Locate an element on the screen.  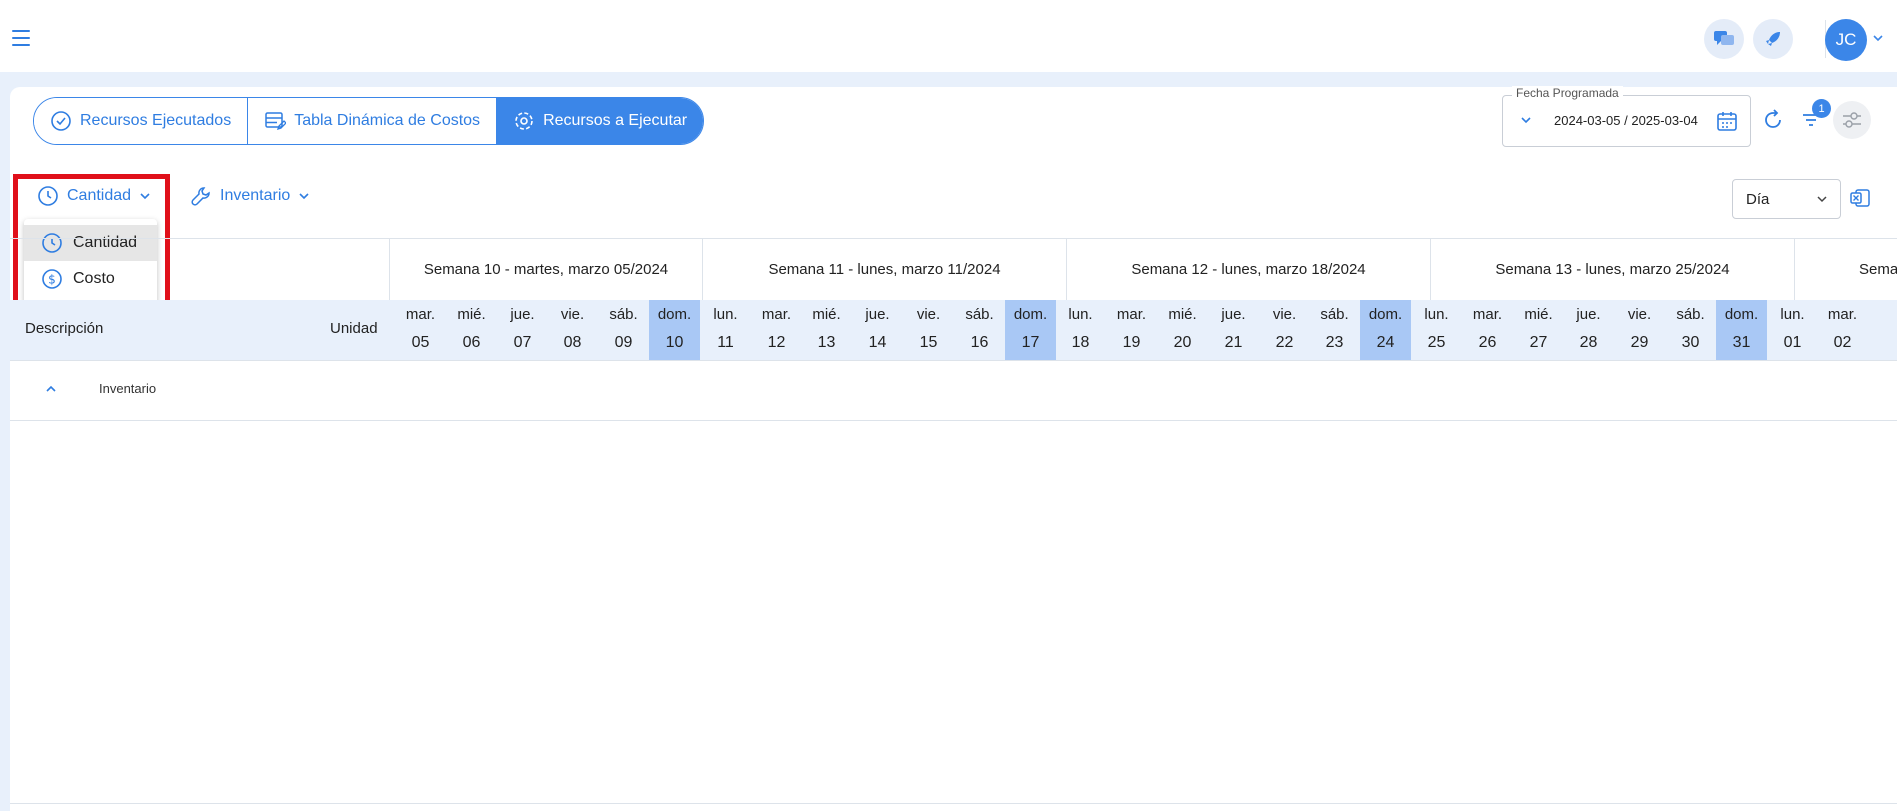
badge-count: 1 is located at coordinates (1821, 108).